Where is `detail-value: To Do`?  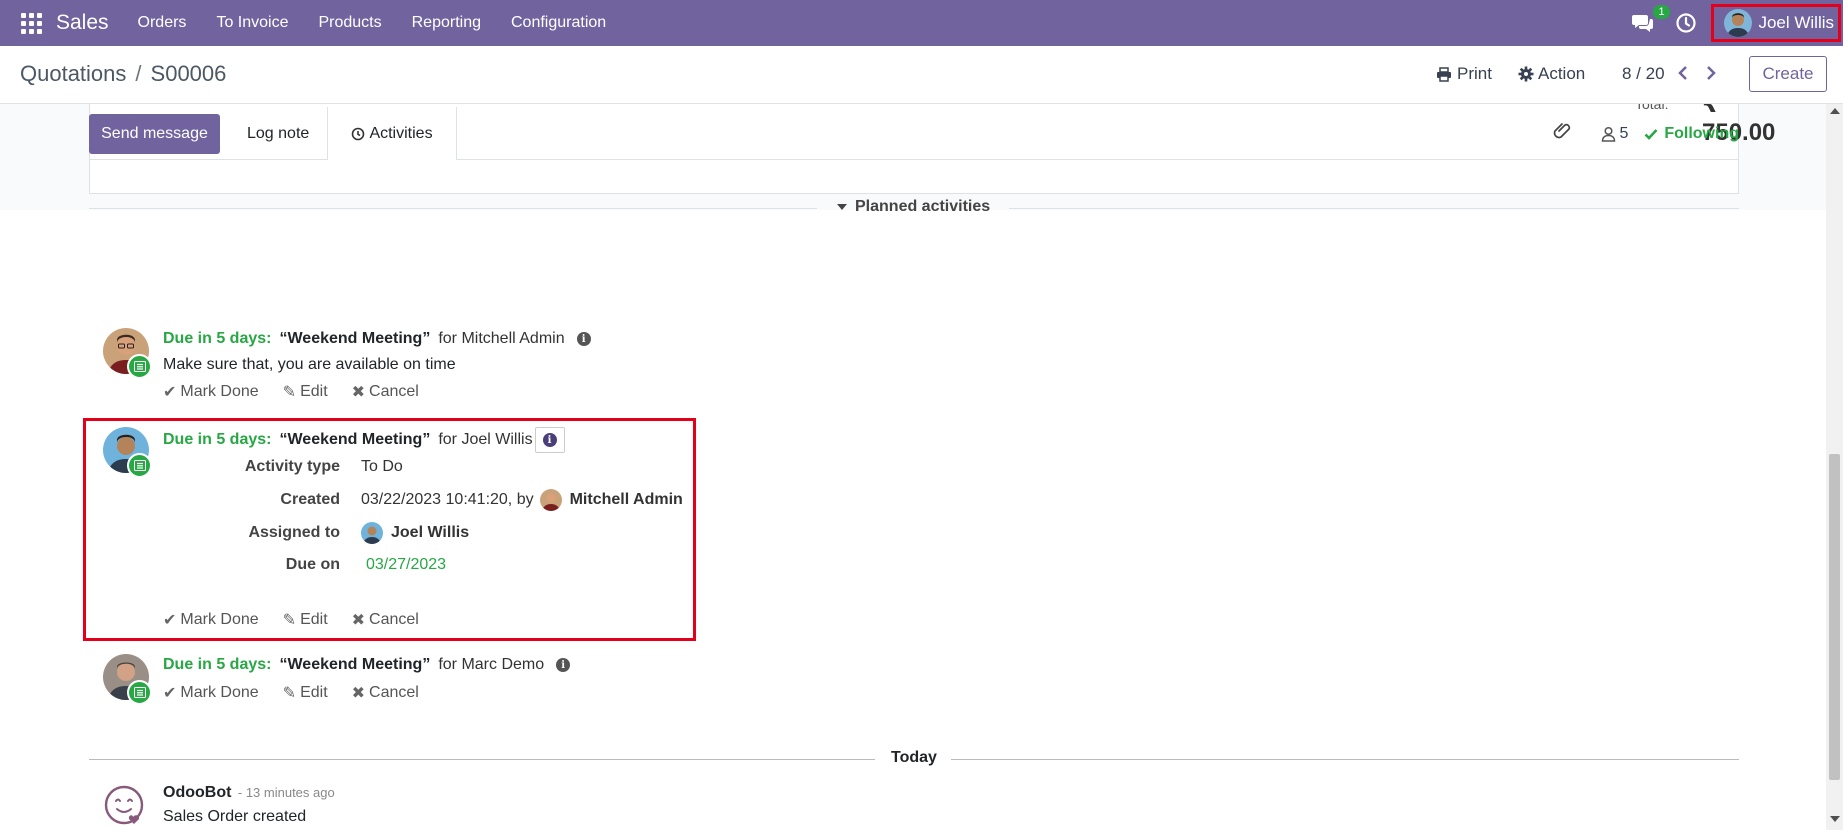
detail-value: To Do is located at coordinates (382, 466).